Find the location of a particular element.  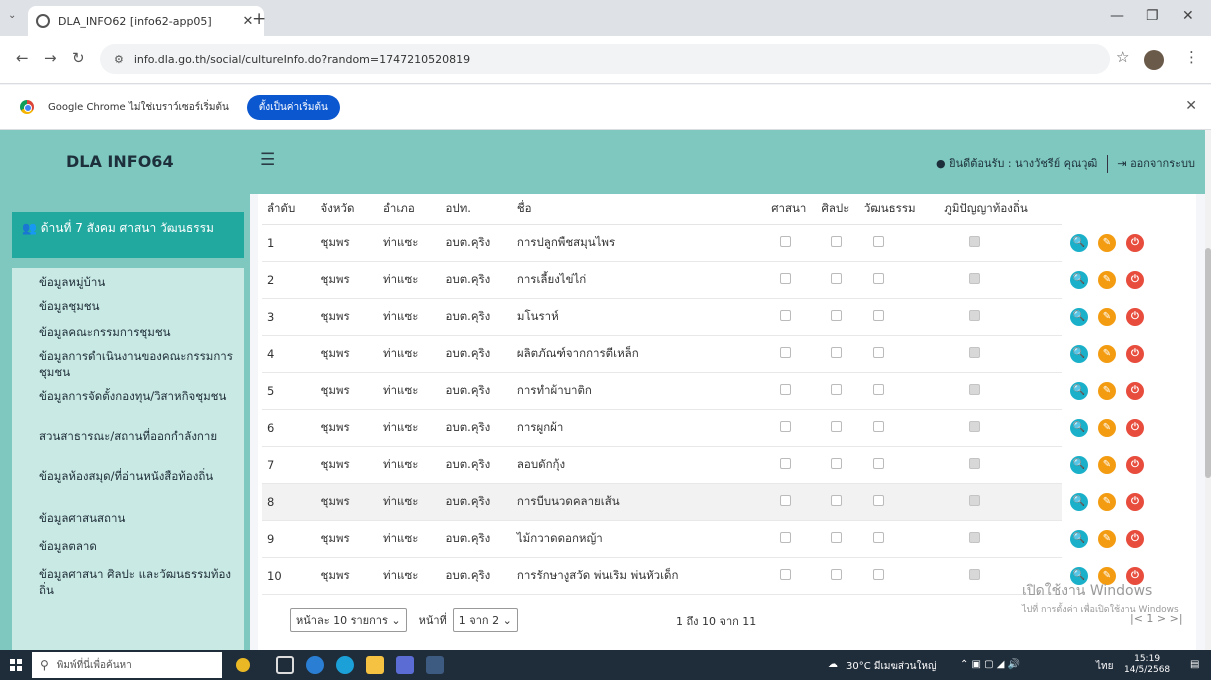

sidebar-item: ข้อมูลตลาด is located at coordinates (128, 546).